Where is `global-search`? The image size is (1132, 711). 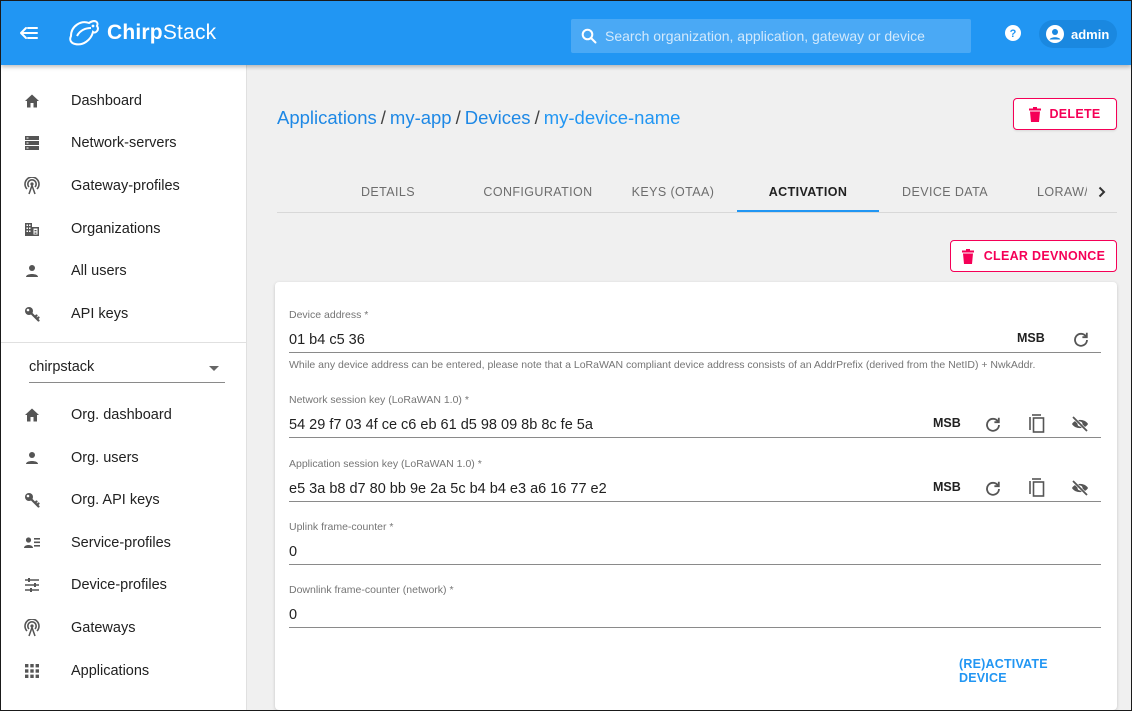 global-search is located at coordinates (771, 36).